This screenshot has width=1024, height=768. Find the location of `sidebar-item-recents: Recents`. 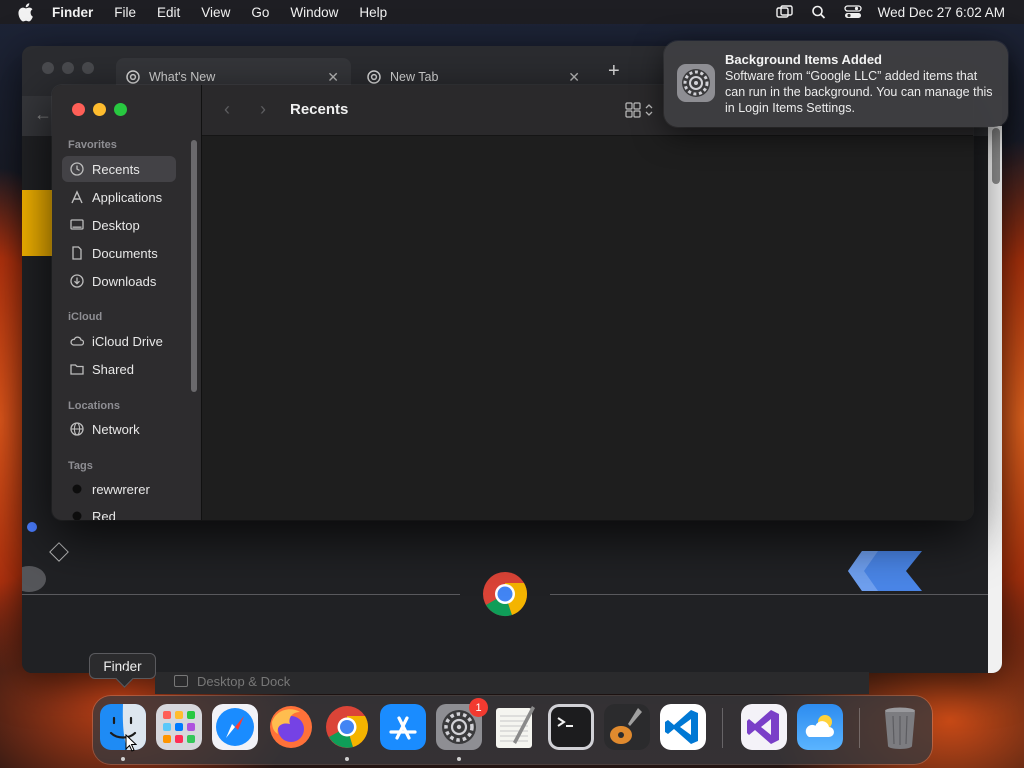

sidebar-item-recents: Recents is located at coordinates (119, 169).